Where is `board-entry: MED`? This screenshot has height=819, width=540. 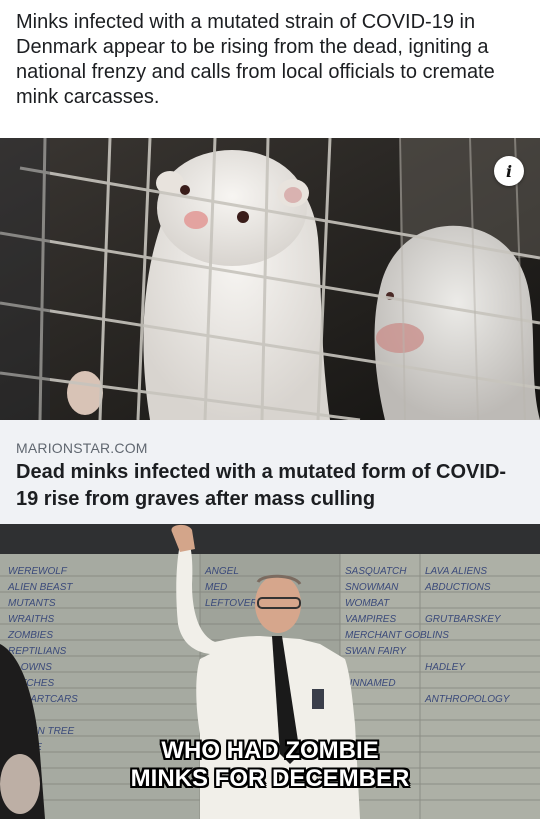
board-entry: MED is located at coordinates (216, 587).